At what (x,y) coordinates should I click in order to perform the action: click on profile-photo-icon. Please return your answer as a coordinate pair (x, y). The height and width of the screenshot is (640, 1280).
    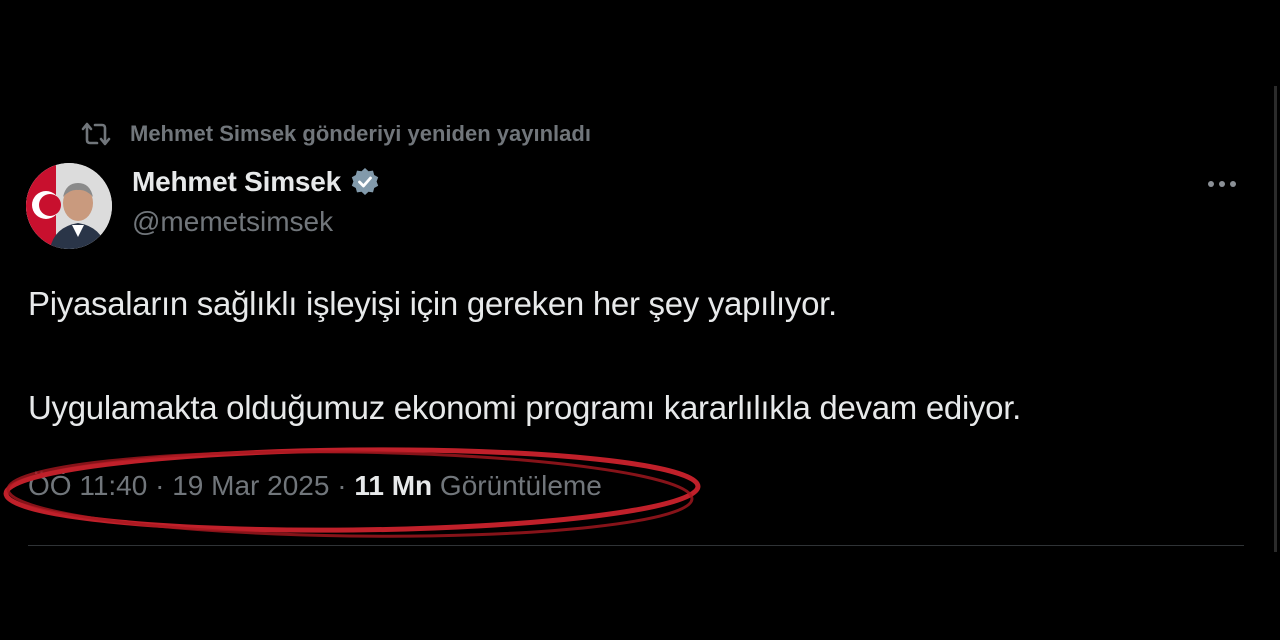
    Looking at the image, I should click on (69, 206).